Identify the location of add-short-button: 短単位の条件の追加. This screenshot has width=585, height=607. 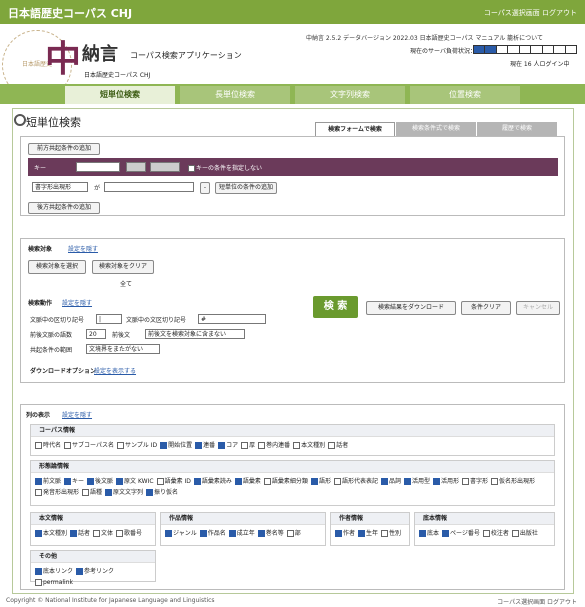
(246, 188).